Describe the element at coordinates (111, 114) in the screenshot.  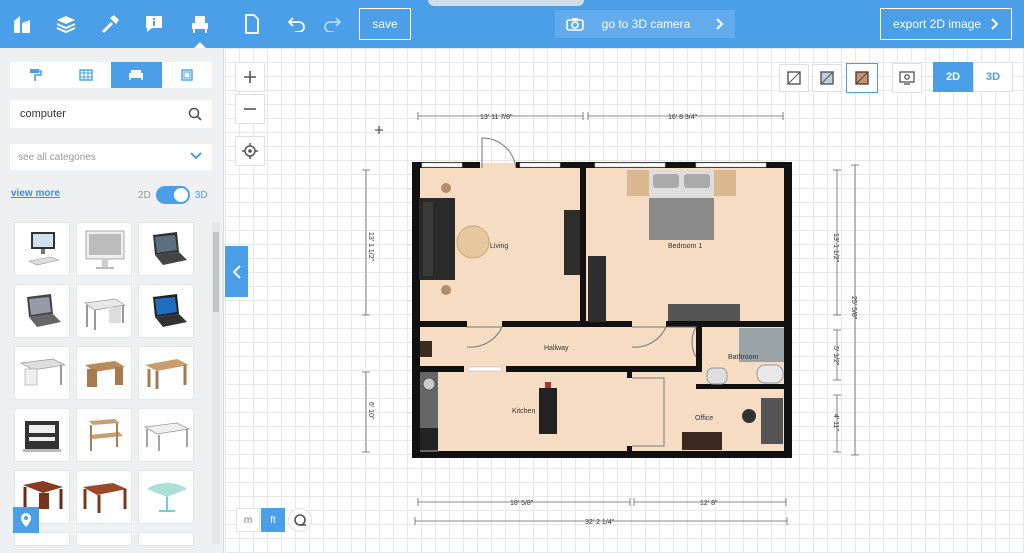
I see `search-field: computer` at that location.